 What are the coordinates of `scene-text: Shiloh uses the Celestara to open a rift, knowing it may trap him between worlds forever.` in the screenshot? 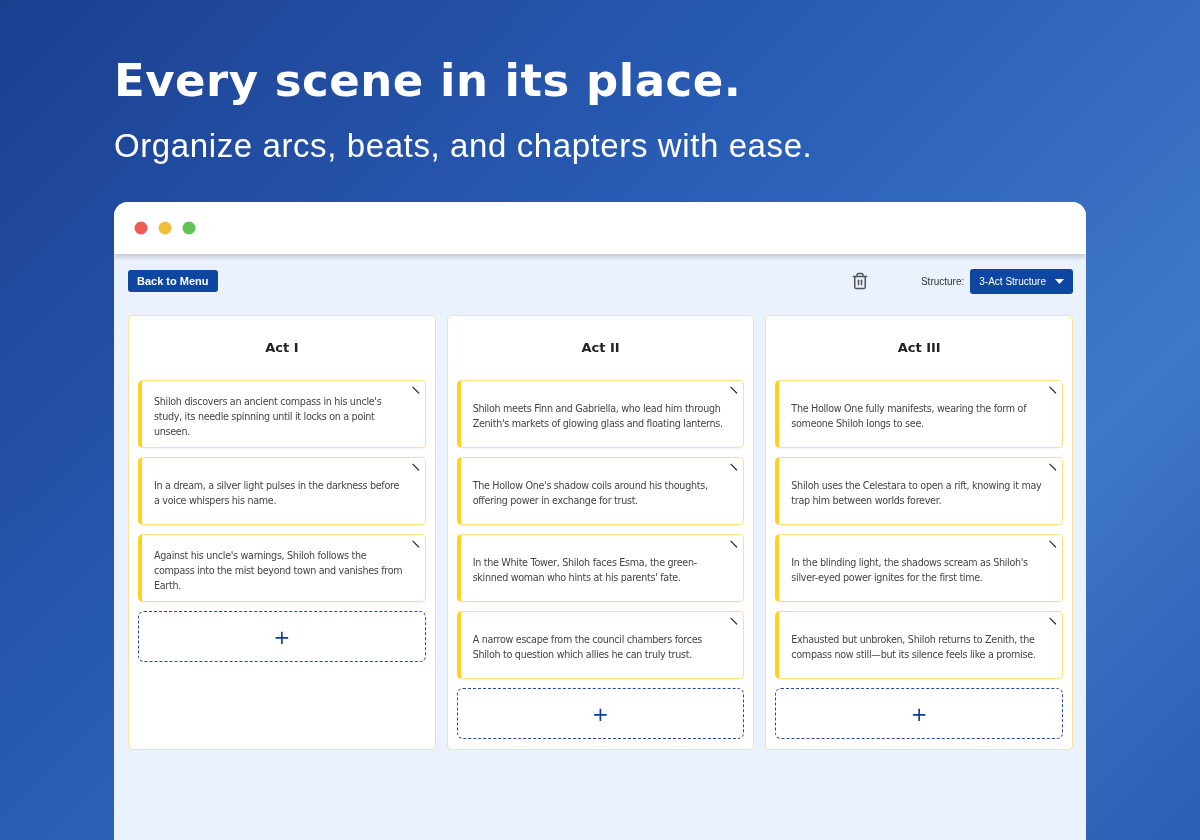 It's located at (917, 493).